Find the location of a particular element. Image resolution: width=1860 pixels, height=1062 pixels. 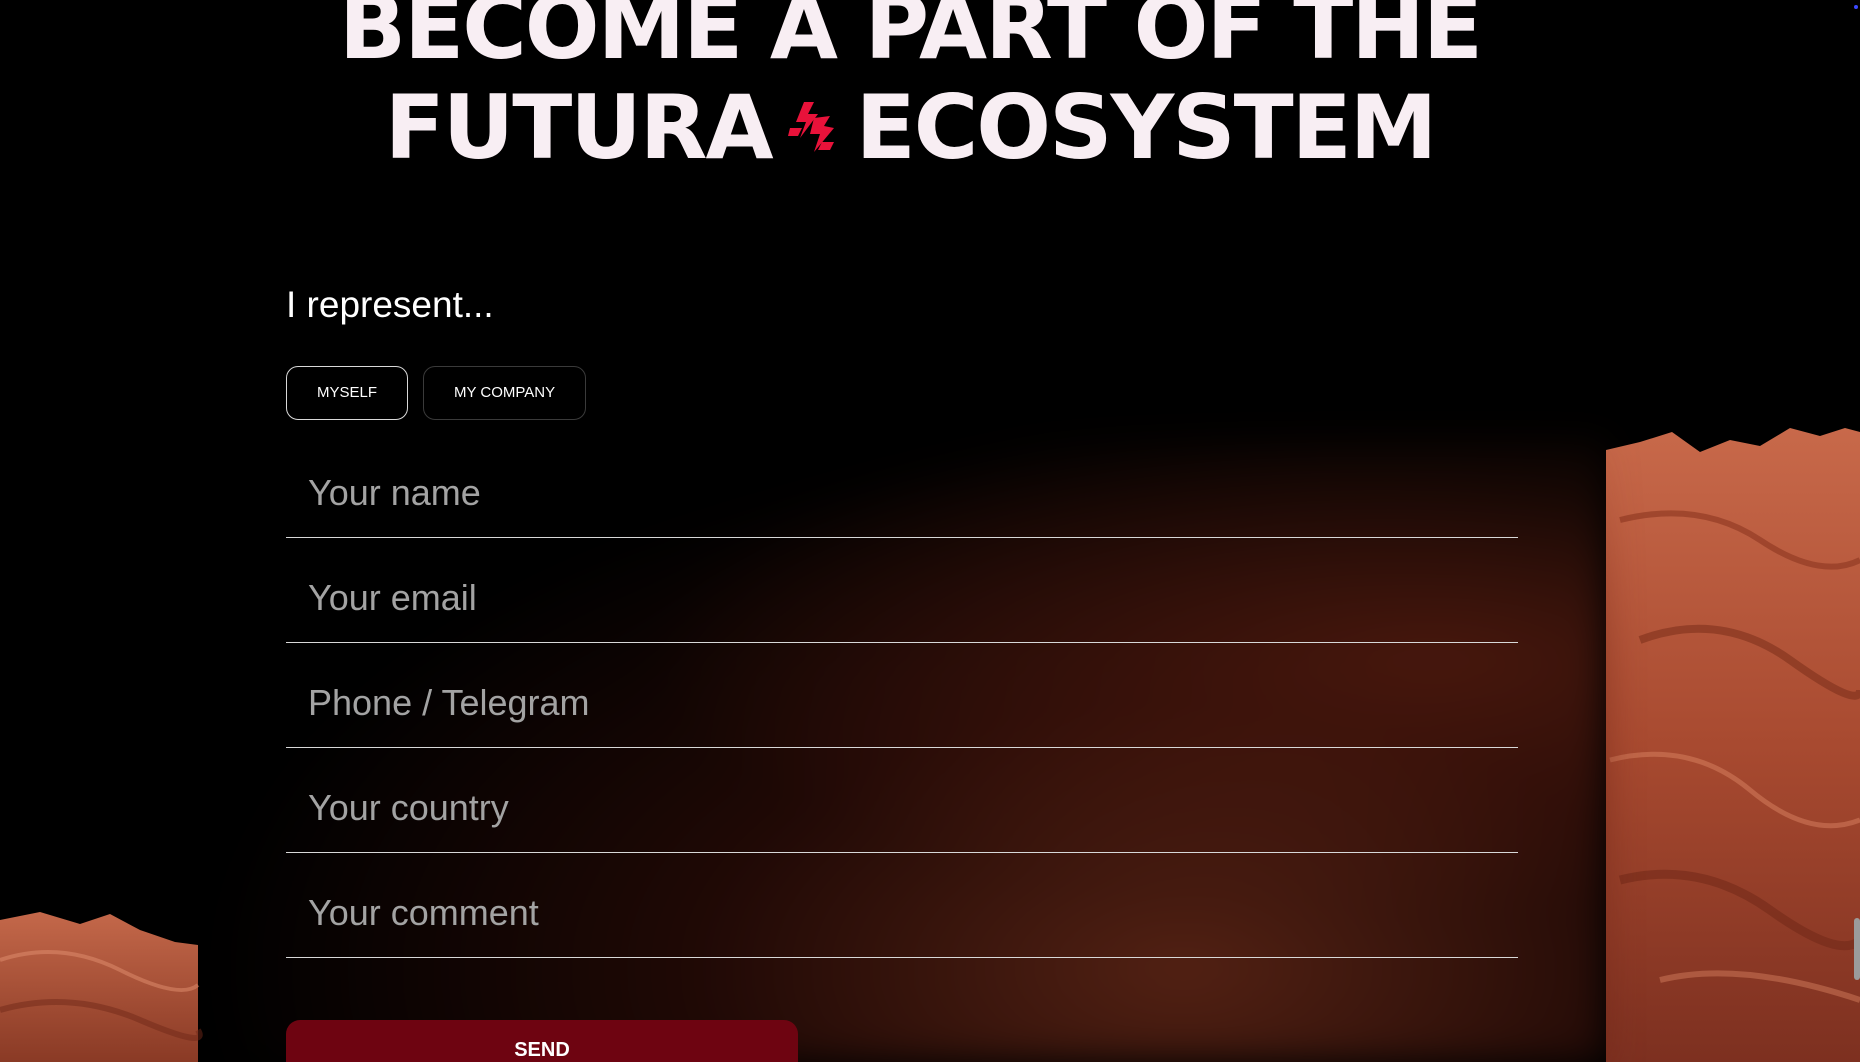

phone-telegram-input is located at coordinates (903, 703).